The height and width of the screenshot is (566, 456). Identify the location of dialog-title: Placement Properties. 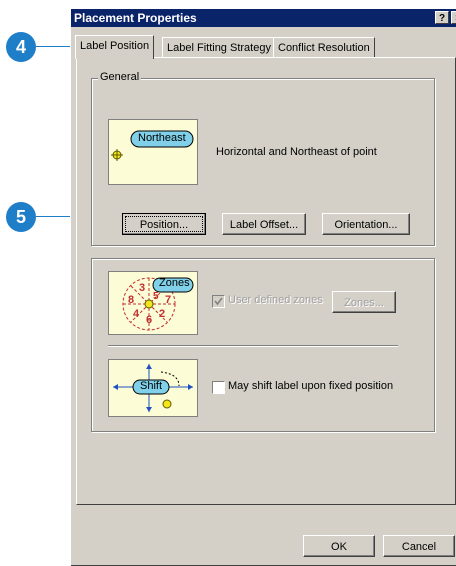
(135, 18).